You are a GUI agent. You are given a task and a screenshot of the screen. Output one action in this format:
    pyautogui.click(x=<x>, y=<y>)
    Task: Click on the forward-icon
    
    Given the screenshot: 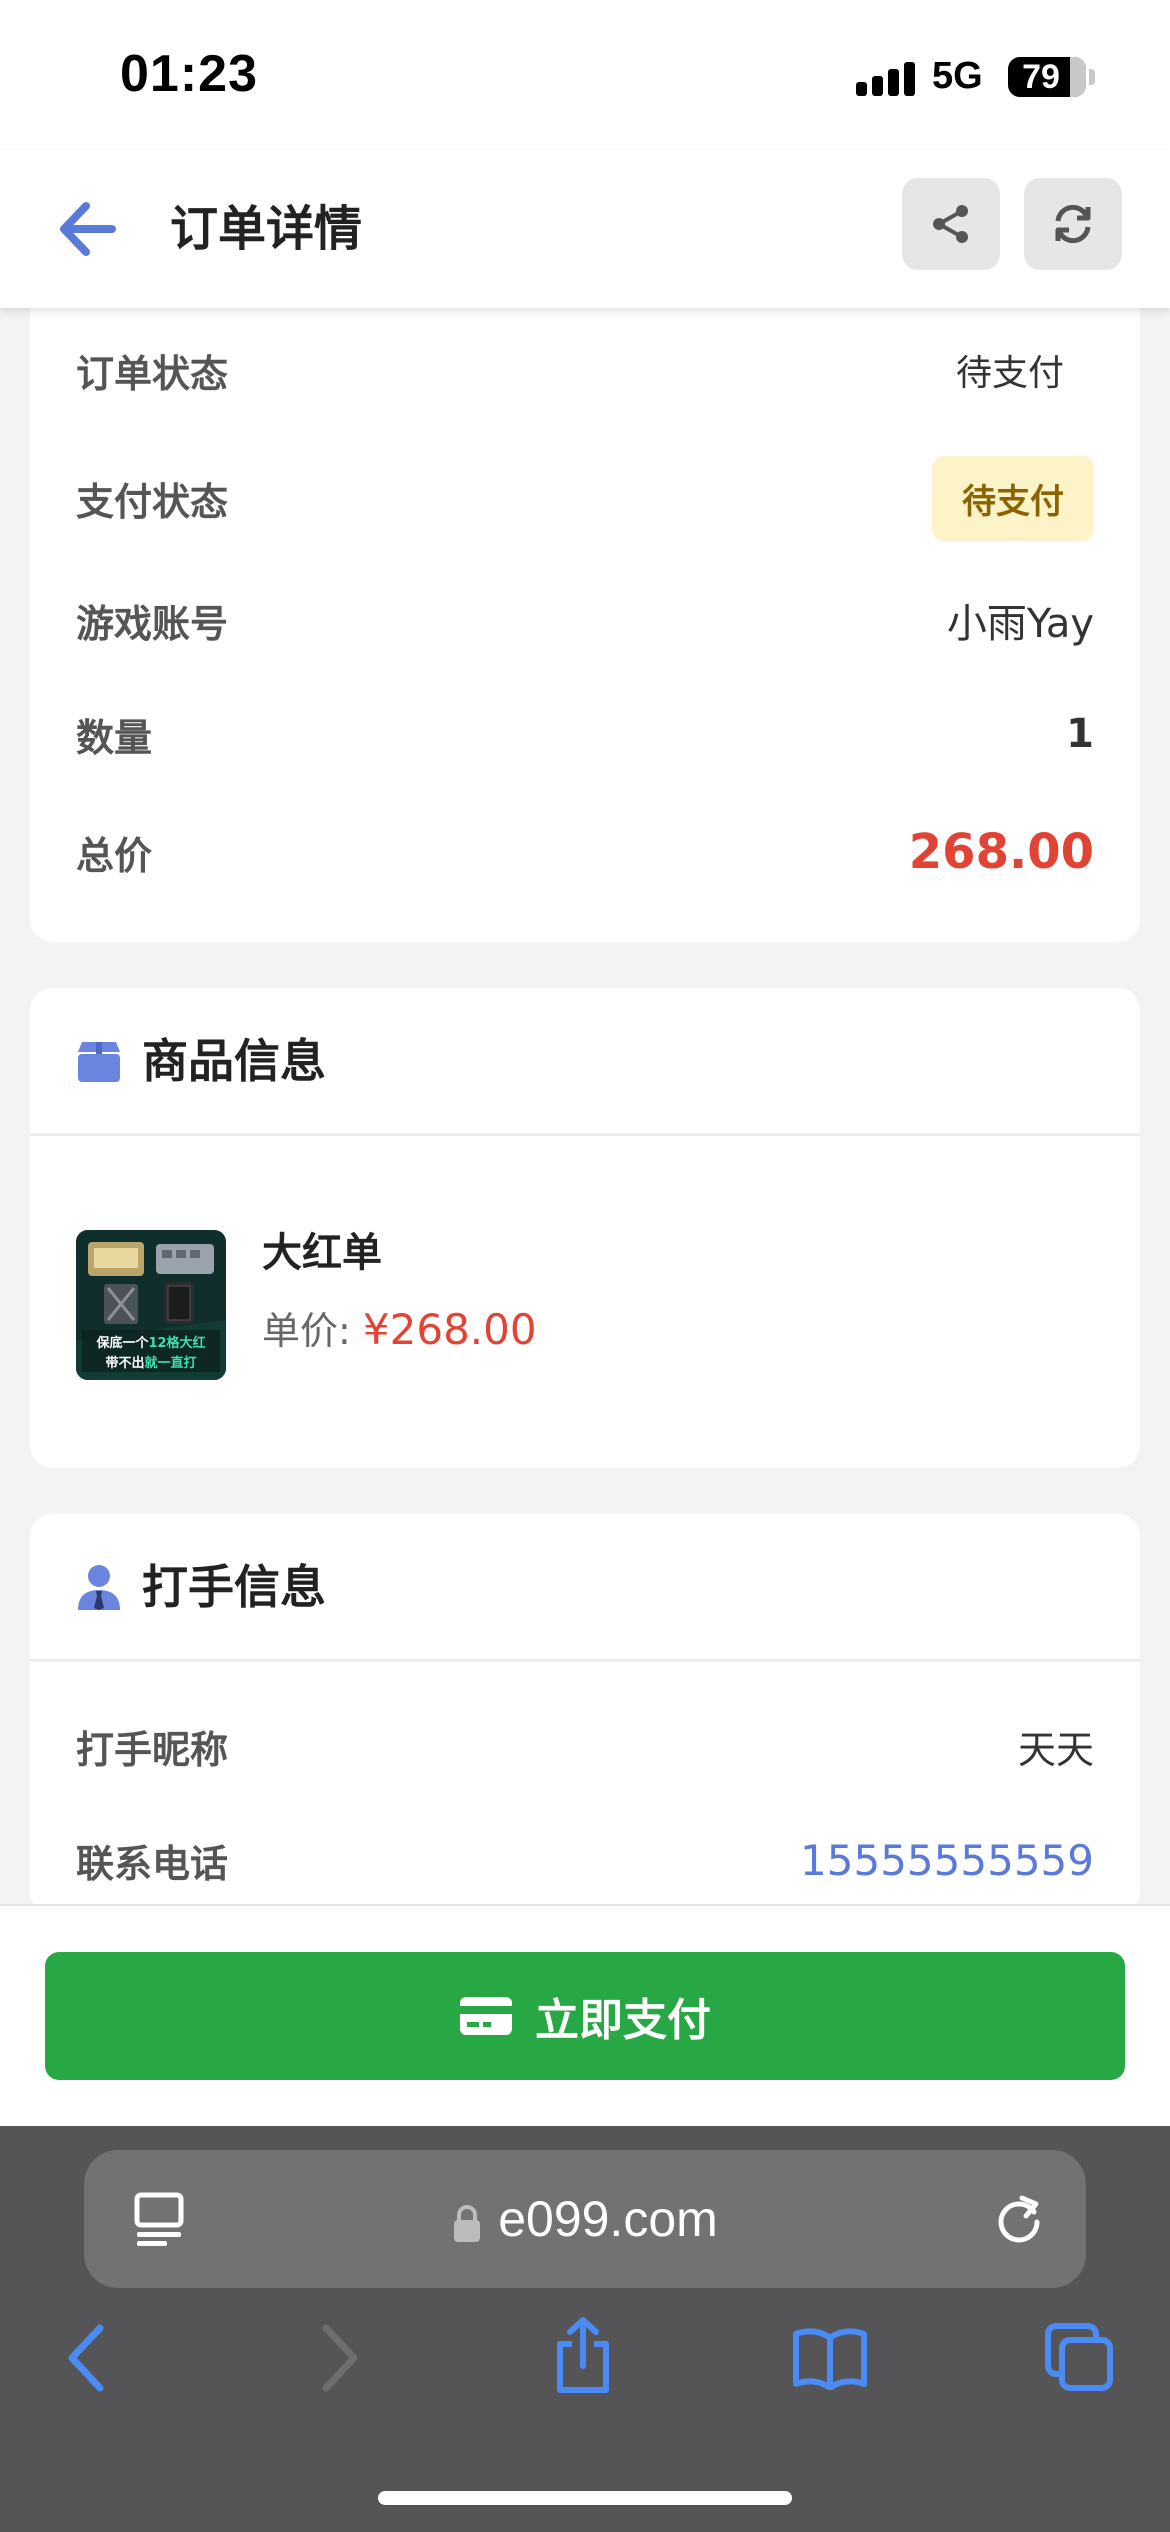 What is the action you would take?
    pyautogui.click(x=340, y=2358)
    